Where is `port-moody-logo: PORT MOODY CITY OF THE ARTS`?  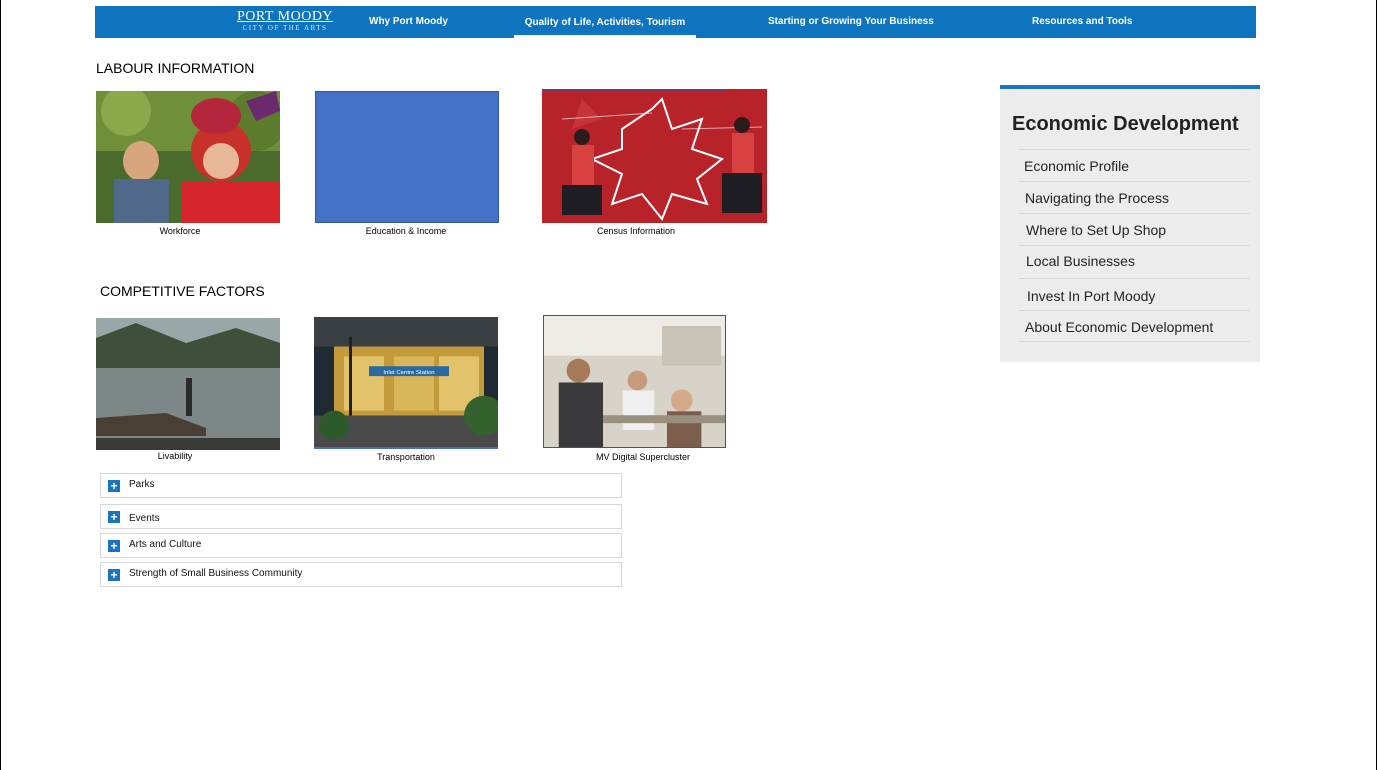 port-moody-logo: PORT MOODY CITY OF THE ARTS is located at coordinates (285, 21).